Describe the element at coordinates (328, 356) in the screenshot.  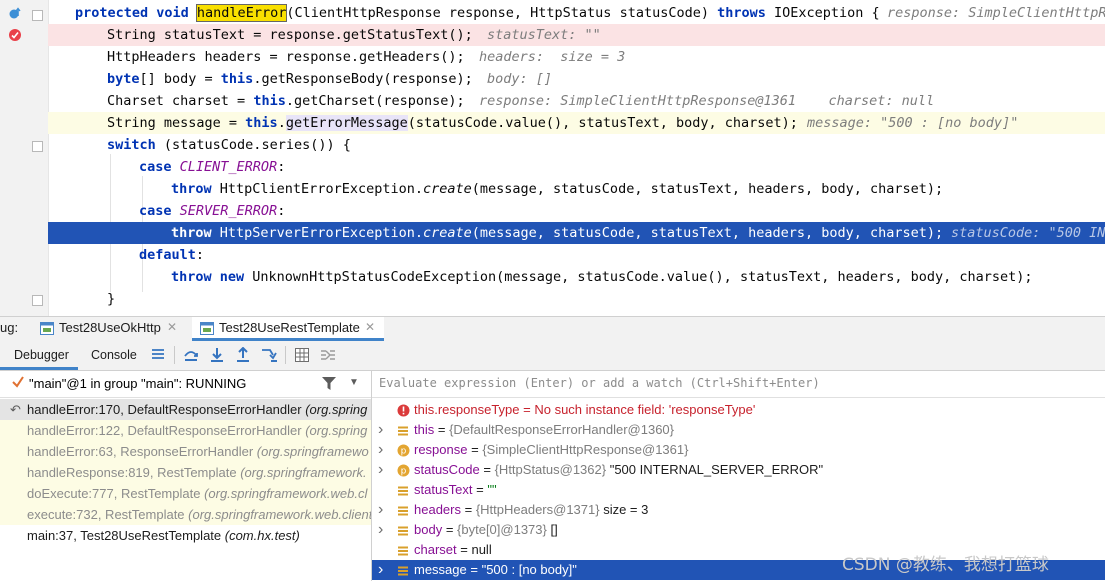
I see `trace-stream-icon` at that location.